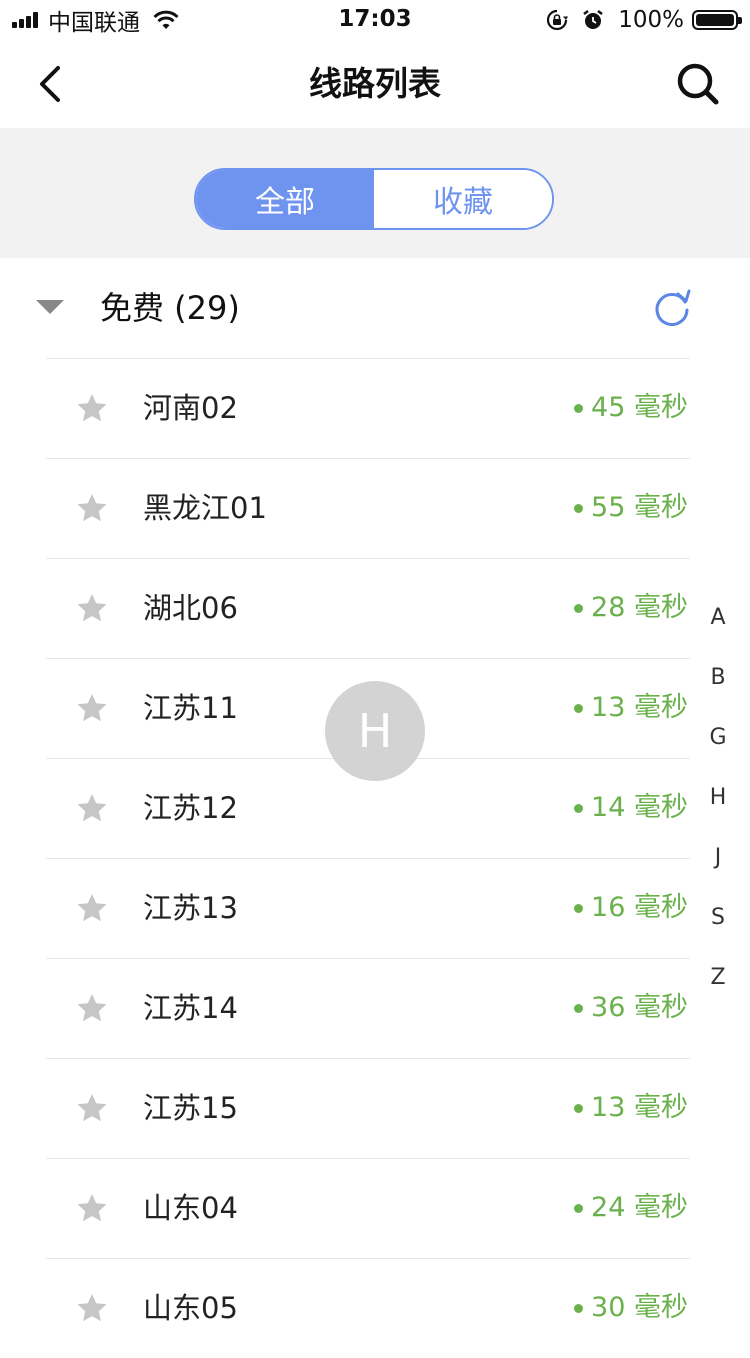 The height and width of the screenshot is (1358, 750). I want to click on index-letter-h: H, so click(718, 806).